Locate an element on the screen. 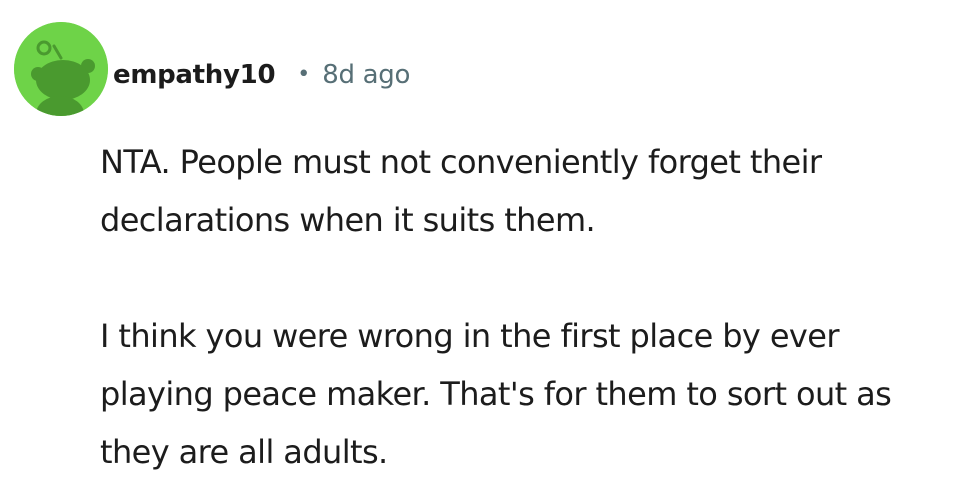 The height and width of the screenshot is (482, 954). snoo-avatar-icon is located at coordinates (61, 69).